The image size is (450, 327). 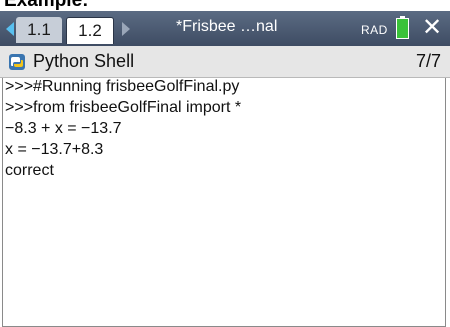 What do you see at coordinates (225, 5) in the screenshot?
I see `caption: Example:` at bounding box center [225, 5].